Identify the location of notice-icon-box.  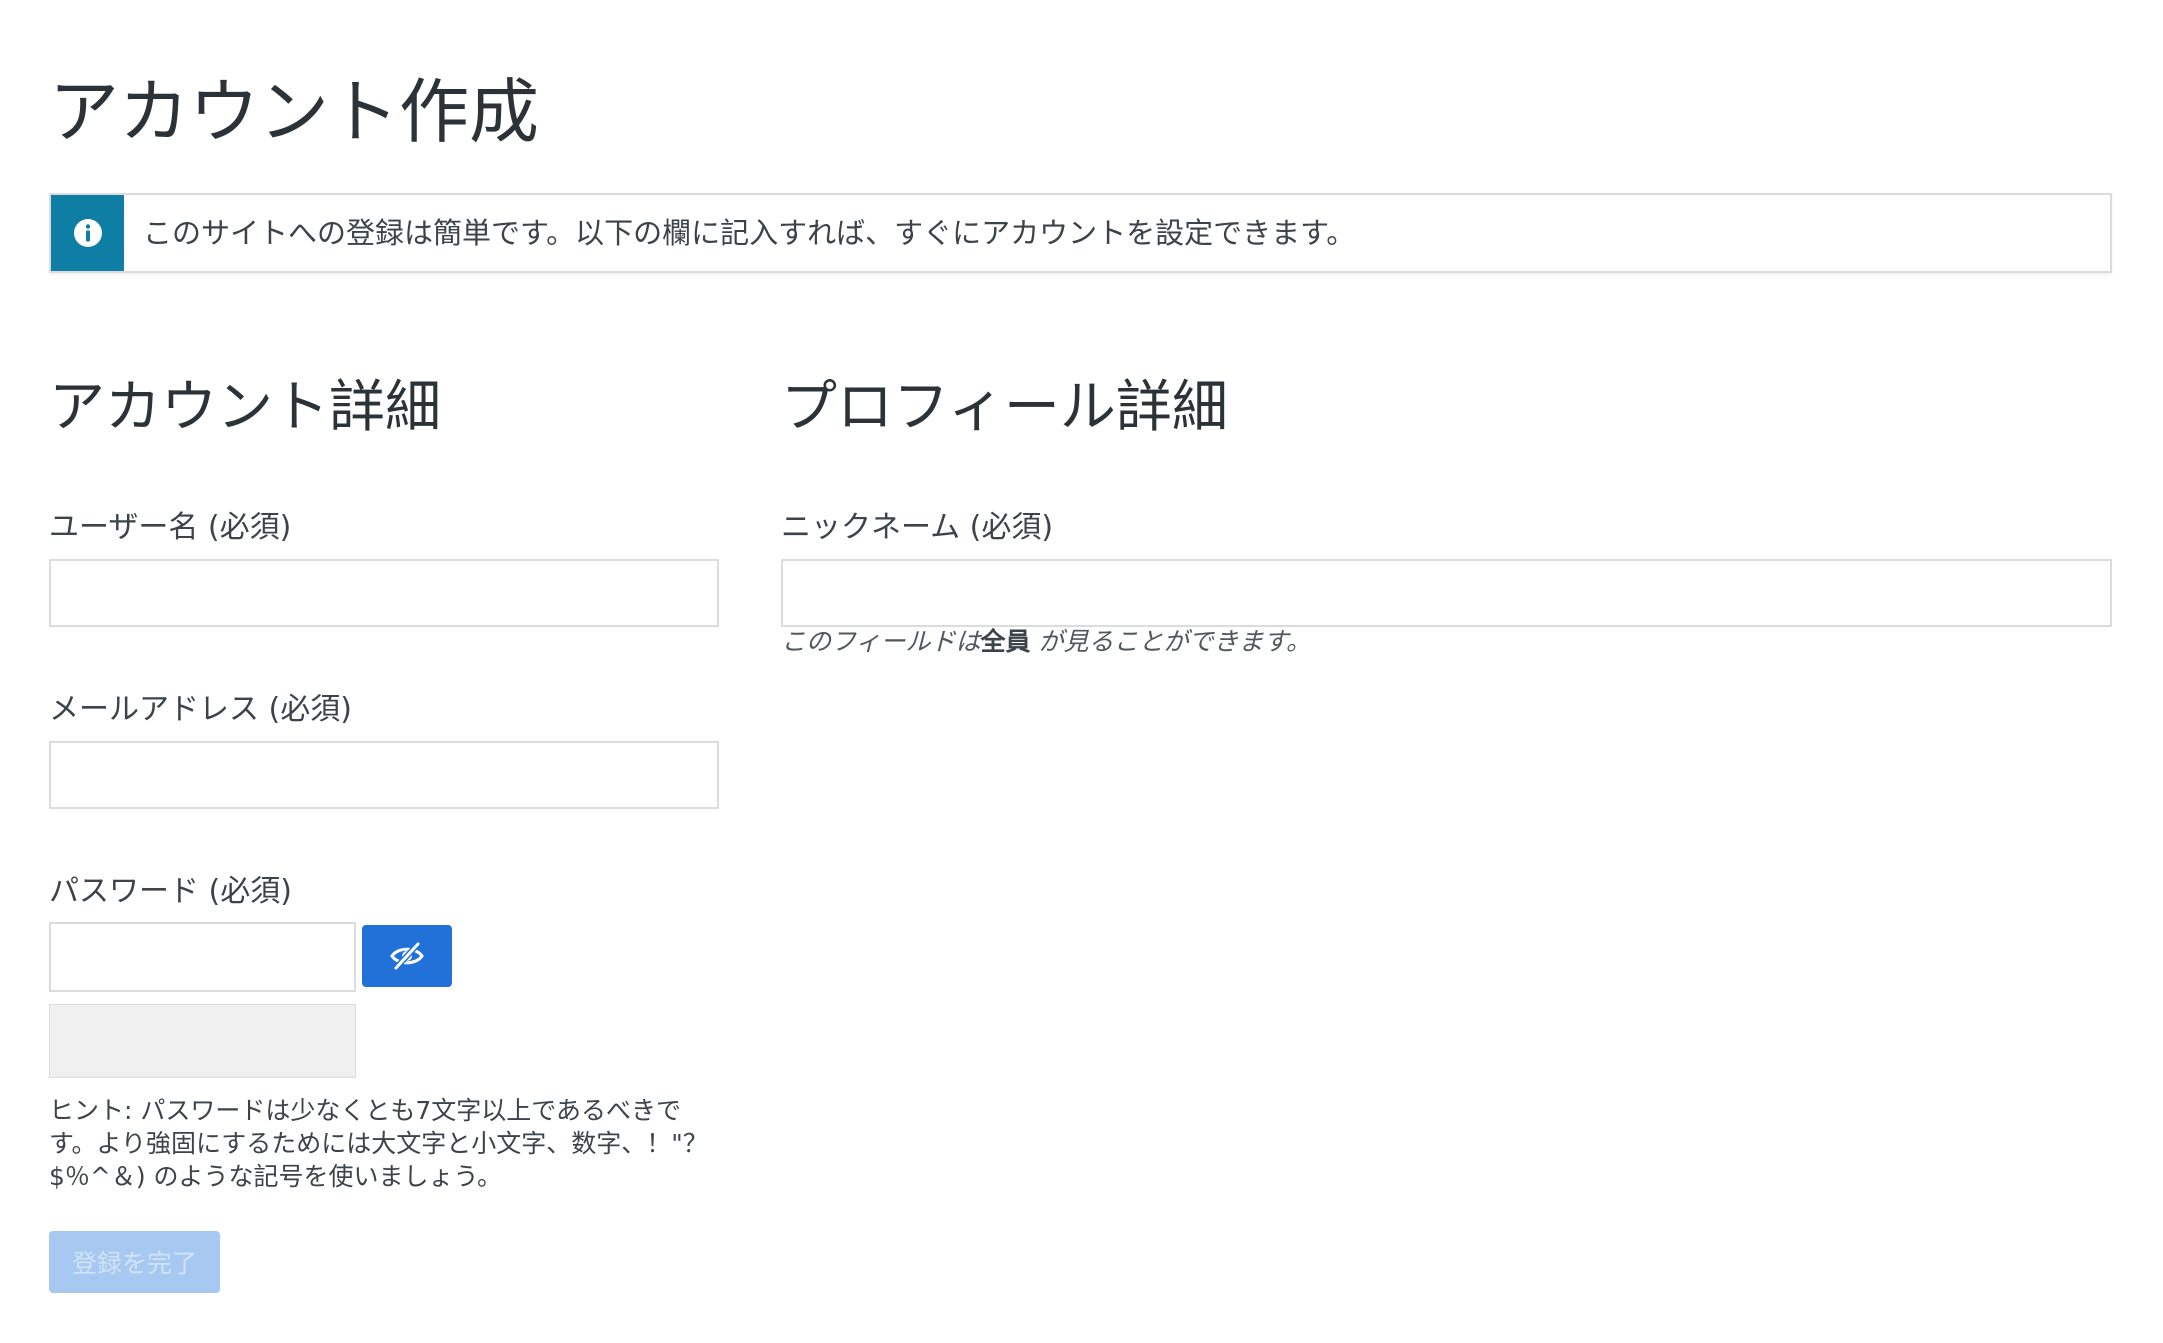
(87, 233).